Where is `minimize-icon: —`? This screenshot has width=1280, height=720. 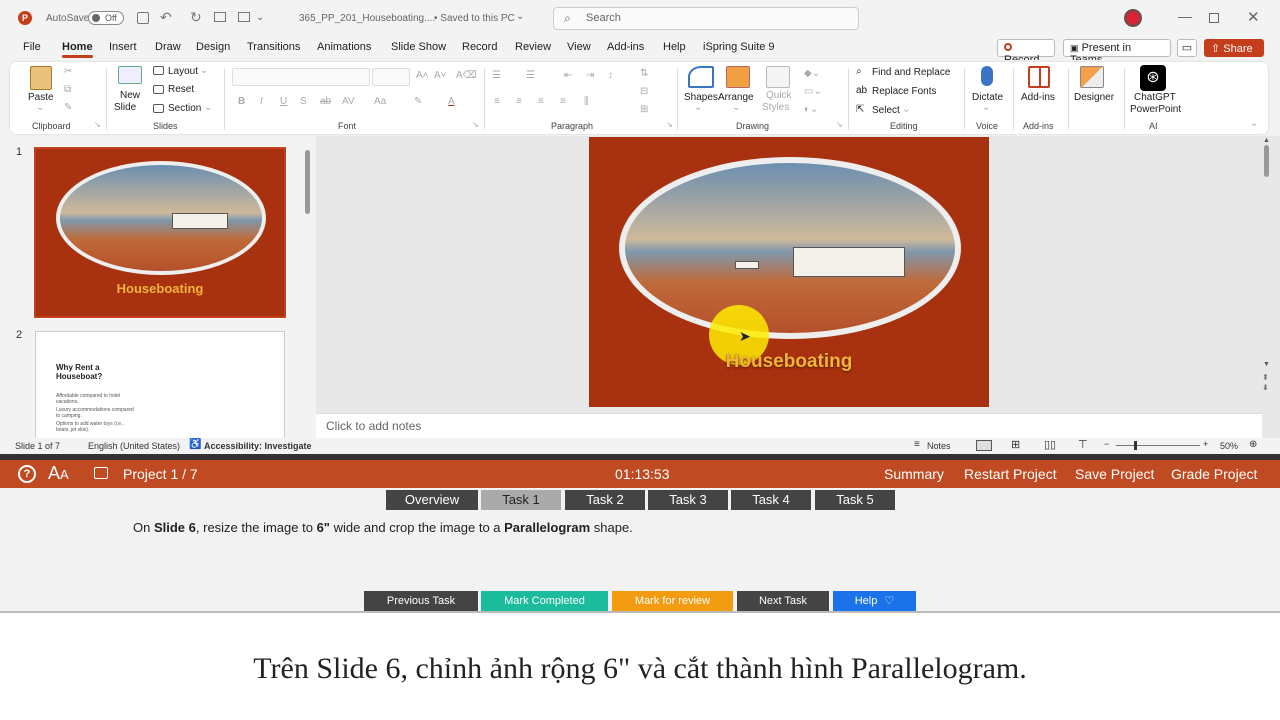 minimize-icon: — is located at coordinates (1185, 16).